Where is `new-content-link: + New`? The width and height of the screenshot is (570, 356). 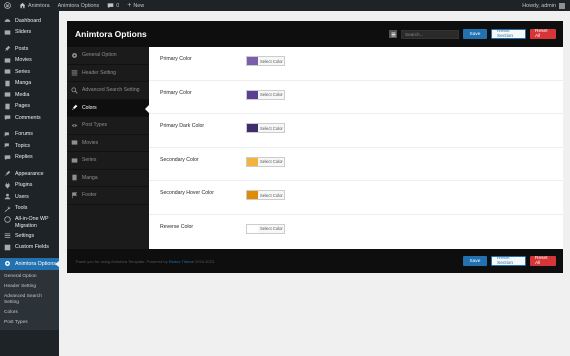
new-content-link: + New is located at coordinates (135, 5).